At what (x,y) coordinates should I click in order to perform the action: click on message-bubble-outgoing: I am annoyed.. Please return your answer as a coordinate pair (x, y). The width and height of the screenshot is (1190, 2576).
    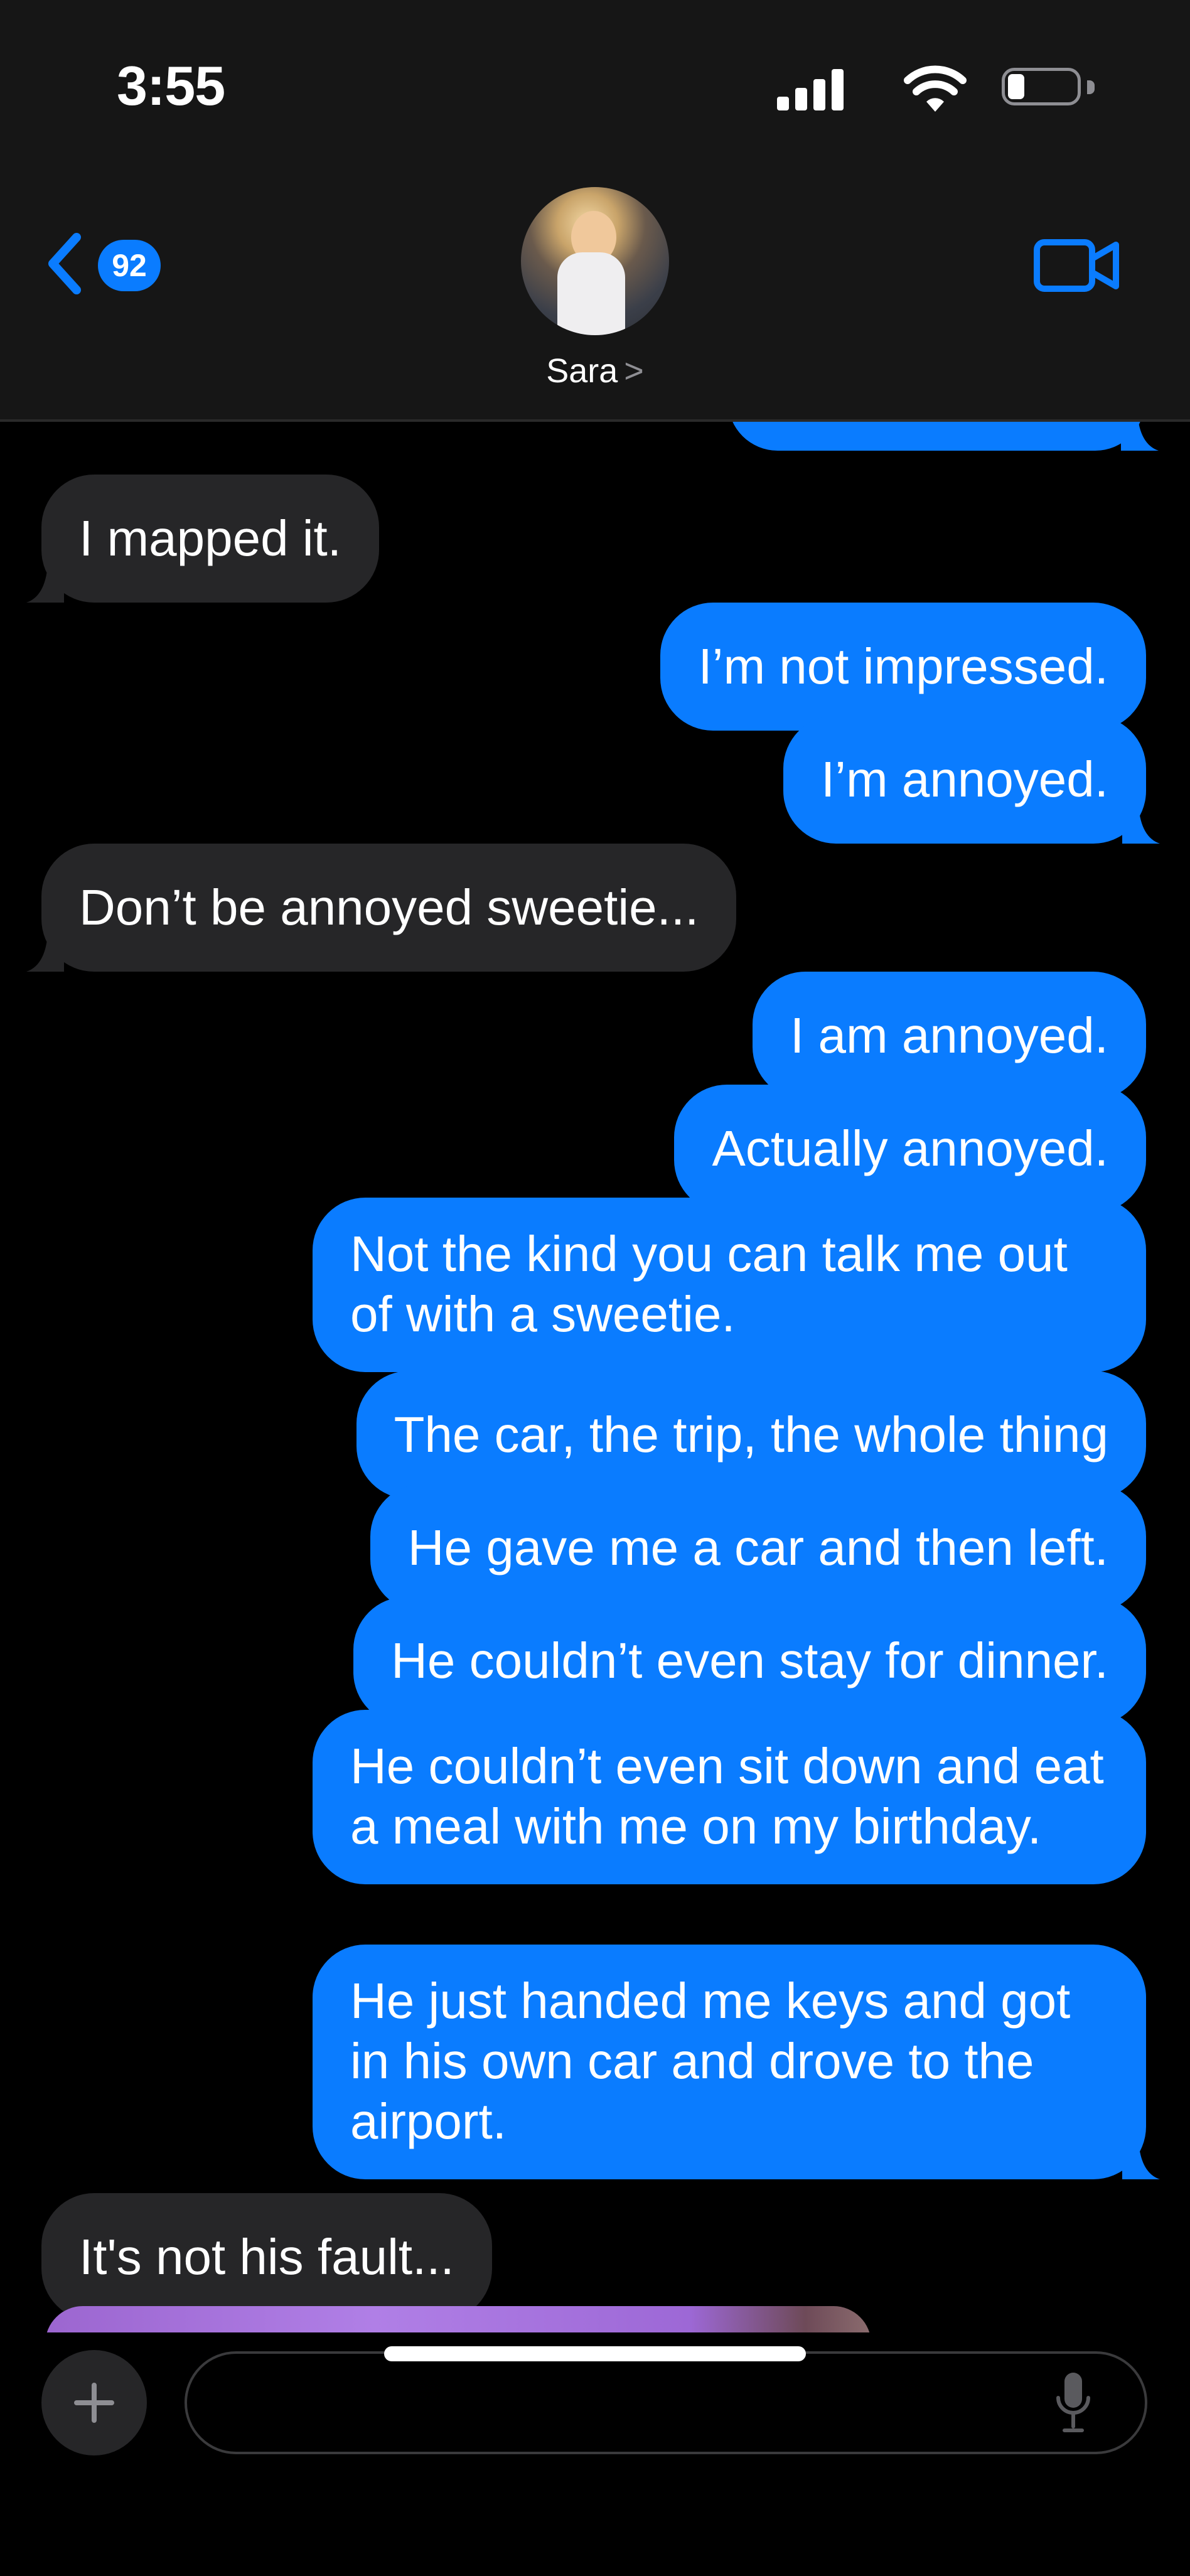
    Looking at the image, I should click on (950, 1036).